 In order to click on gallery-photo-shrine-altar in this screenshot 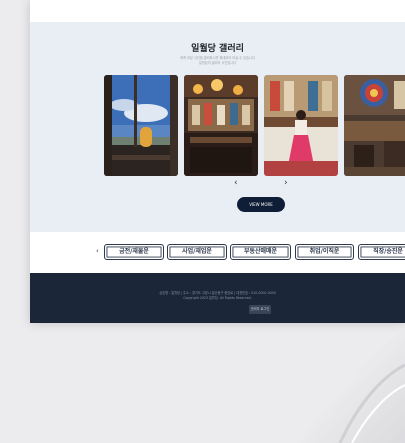, I will do `click(221, 125)`.